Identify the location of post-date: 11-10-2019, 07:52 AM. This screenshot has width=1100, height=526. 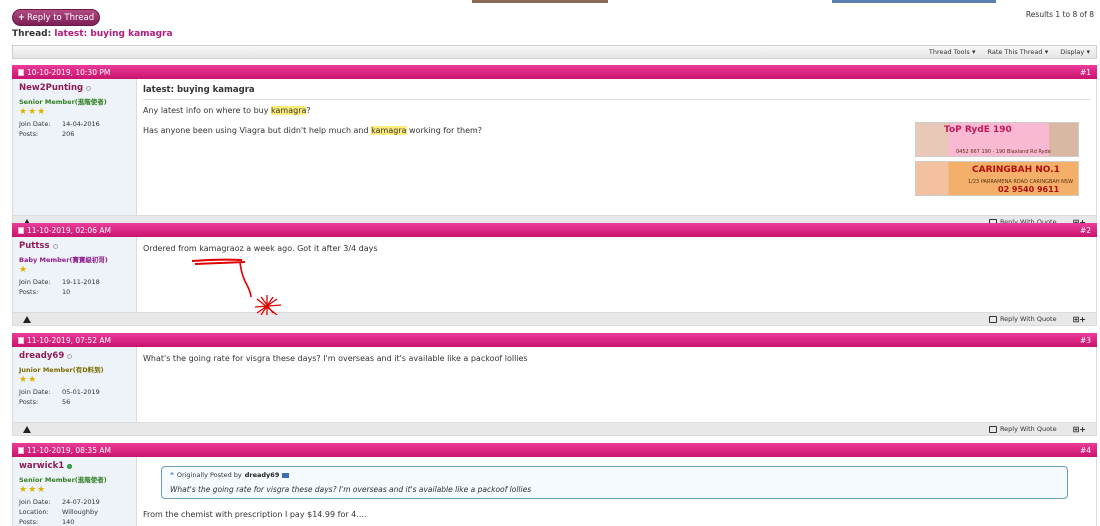
(69, 340).